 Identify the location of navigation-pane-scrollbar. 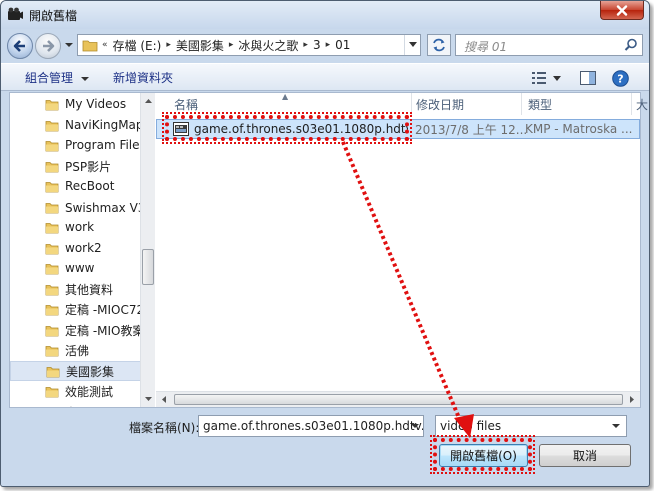
(147, 250).